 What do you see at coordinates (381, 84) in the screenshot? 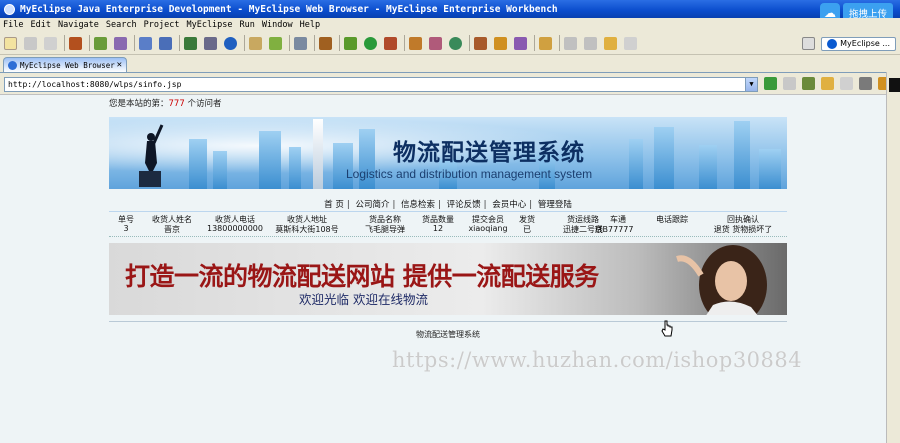
I see `url-input: http://localhost:8080/wlps/sinfo.jsp ▼` at bounding box center [381, 84].